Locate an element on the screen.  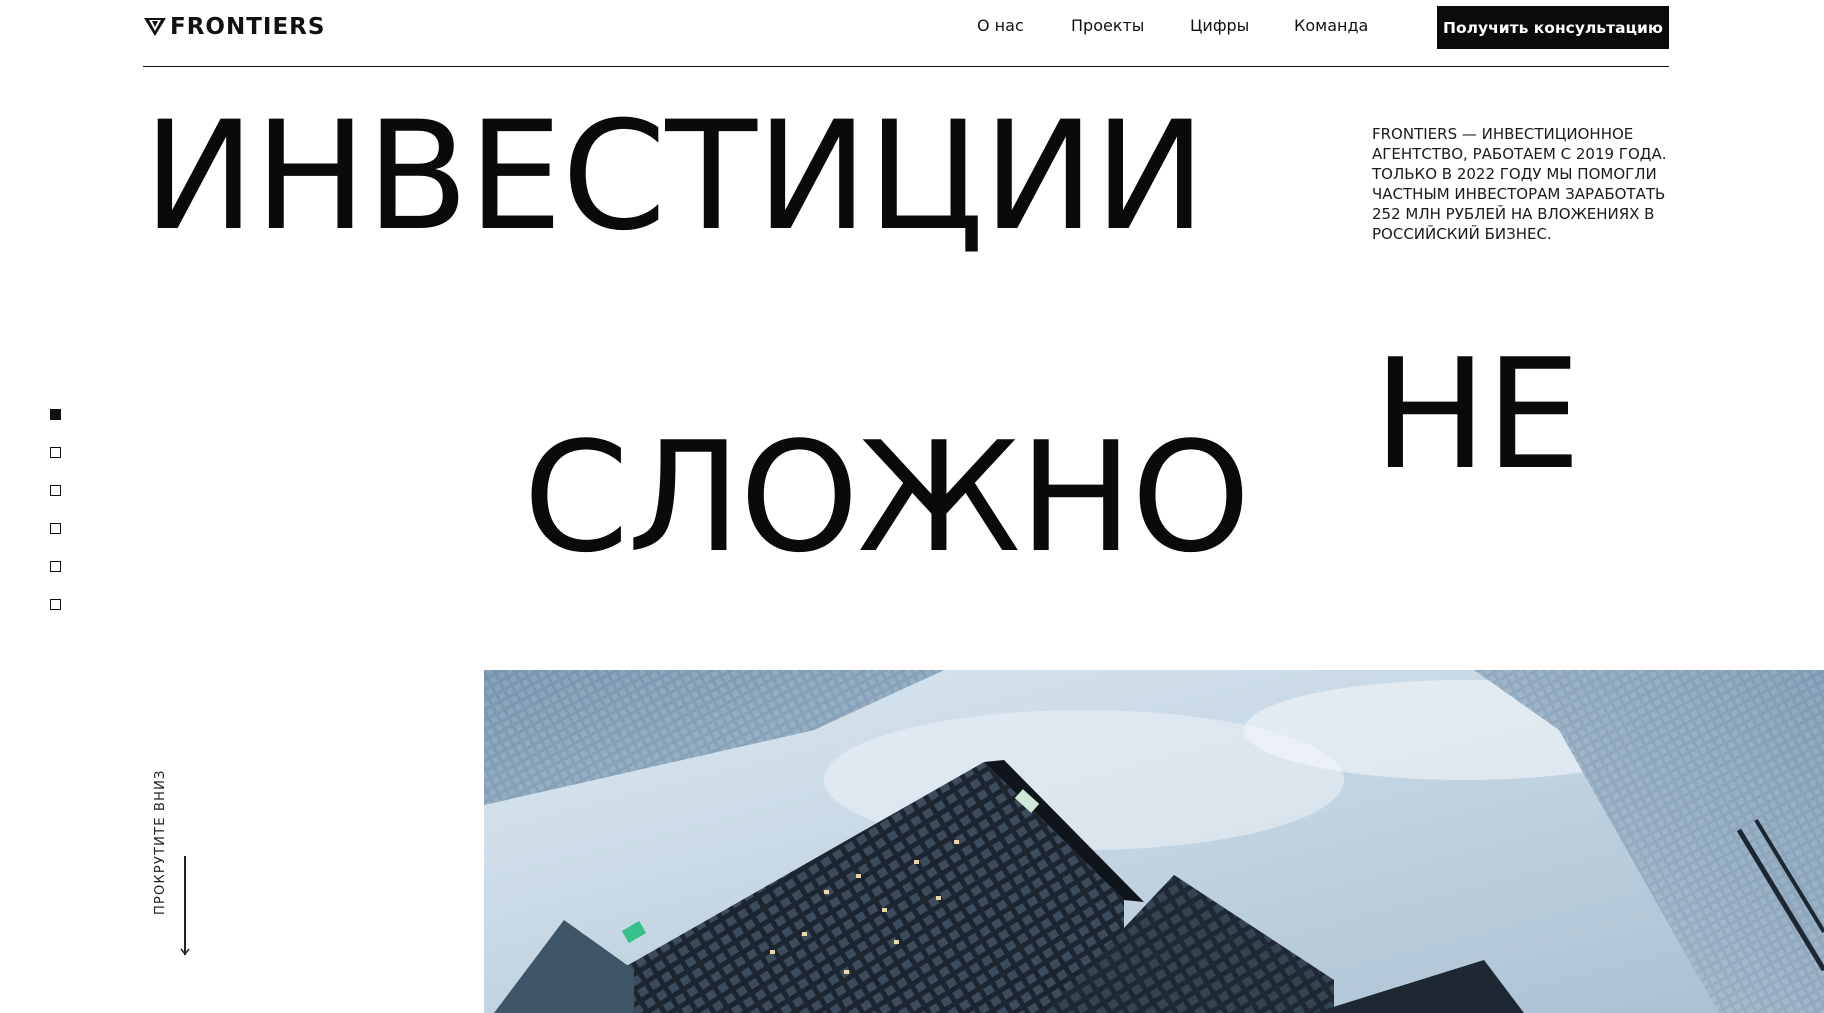
nav-item-team: Команда is located at coordinates (1331, 25).